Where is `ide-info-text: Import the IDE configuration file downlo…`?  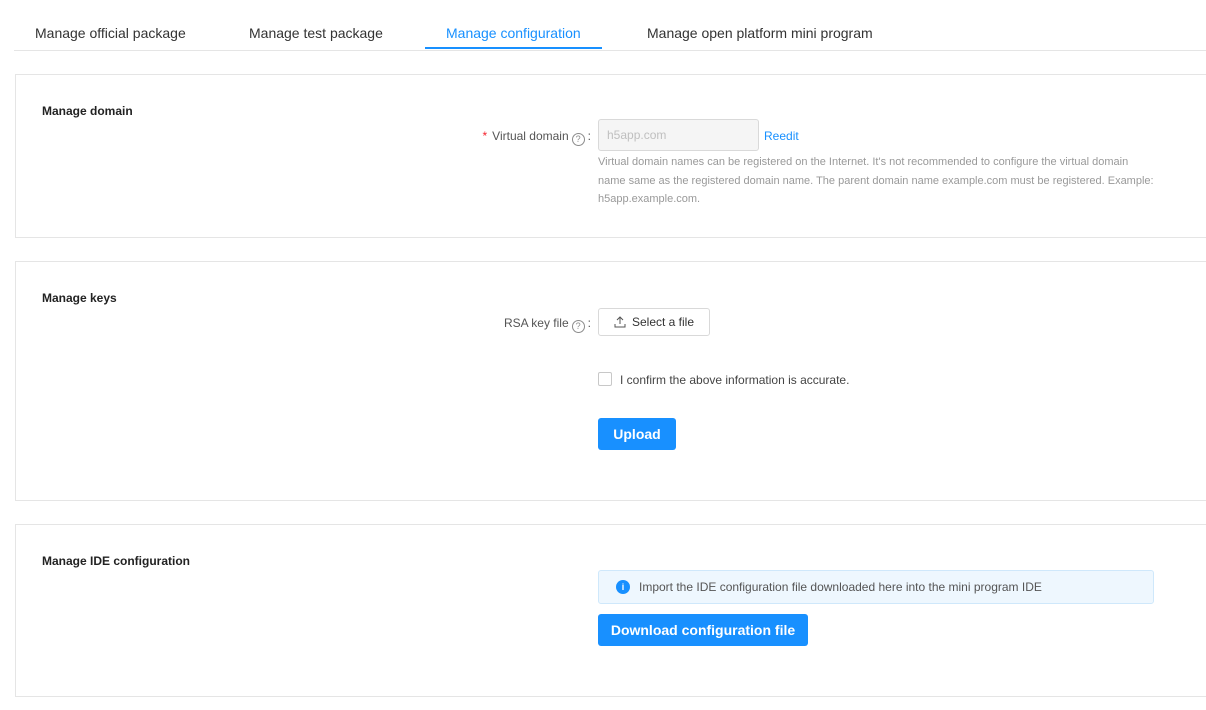 ide-info-text: Import the IDE configuration file downlo… is located at coordinates (840, 587).